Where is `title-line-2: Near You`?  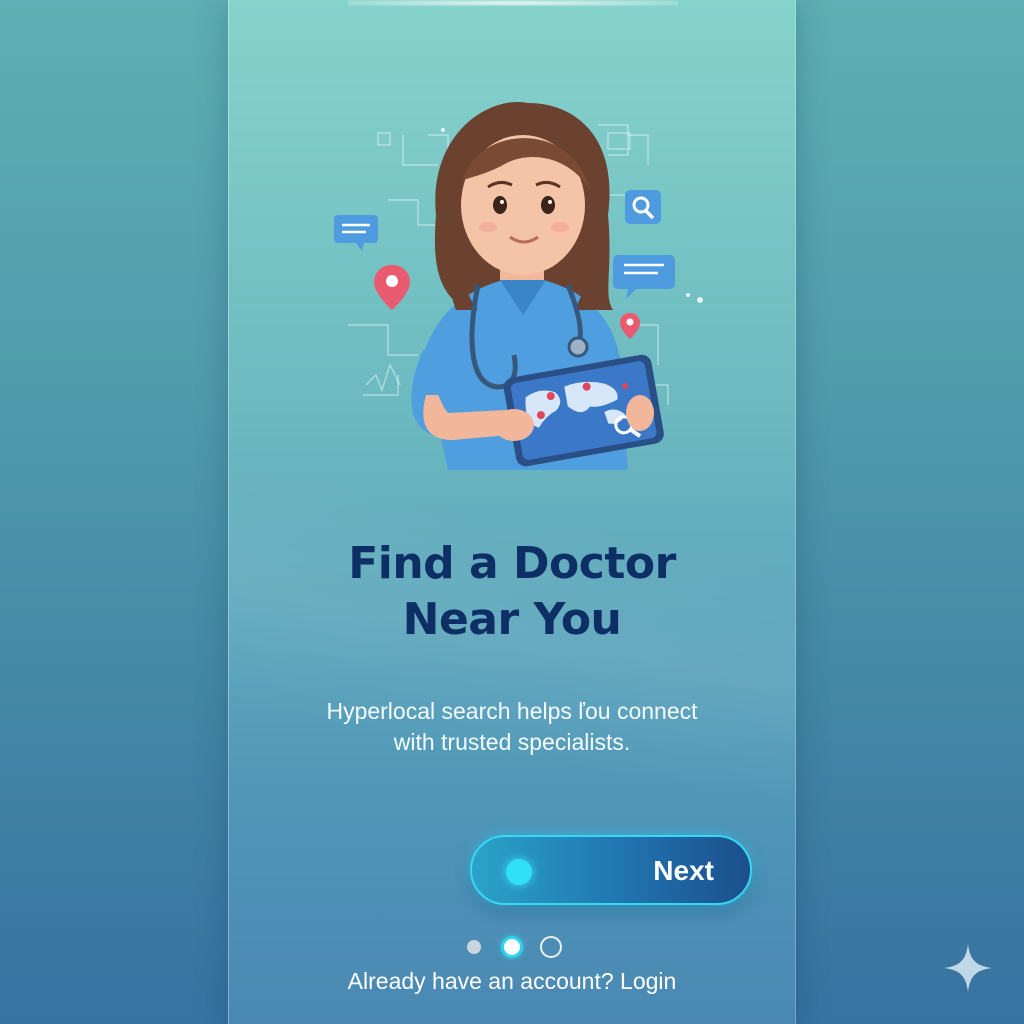 title-line-2: Near You is located at coordinates (512, 619).